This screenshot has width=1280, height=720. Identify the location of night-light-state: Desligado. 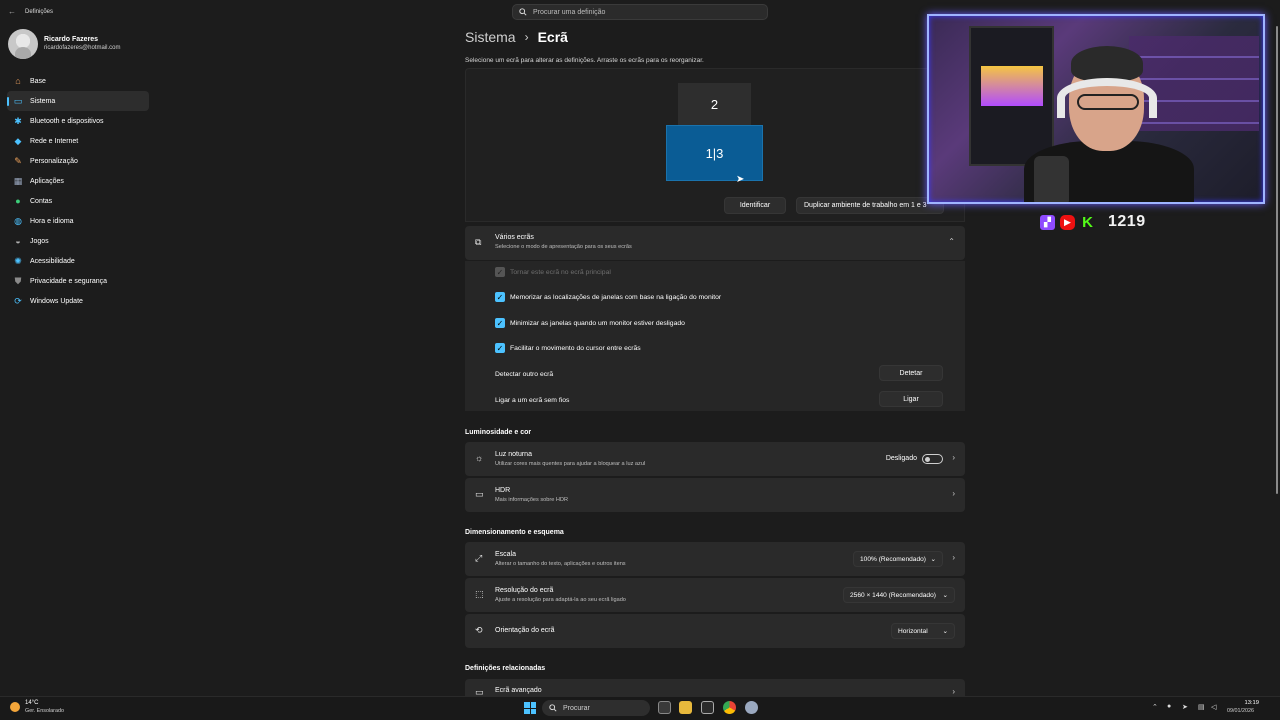
(901, 458).